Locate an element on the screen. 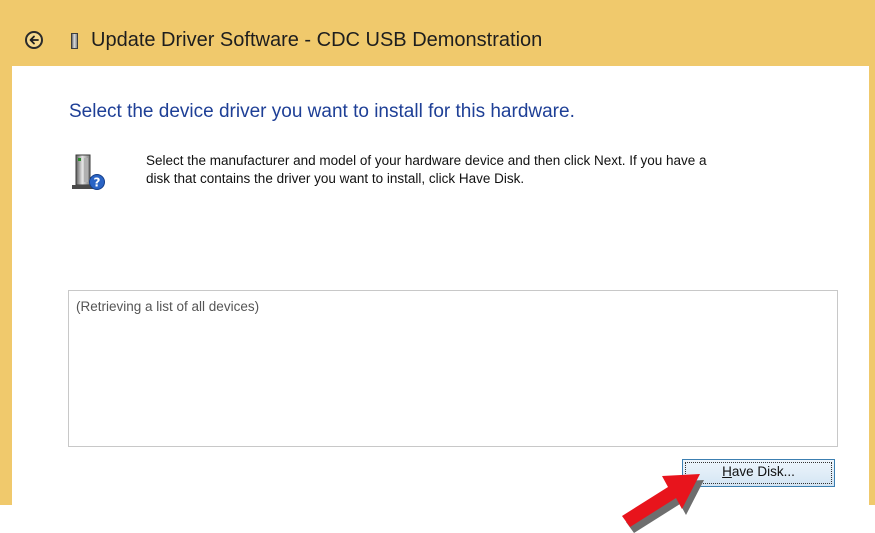 The width and height of the screenshot is (875, 533). back-button is located at coordinates (34, 40).